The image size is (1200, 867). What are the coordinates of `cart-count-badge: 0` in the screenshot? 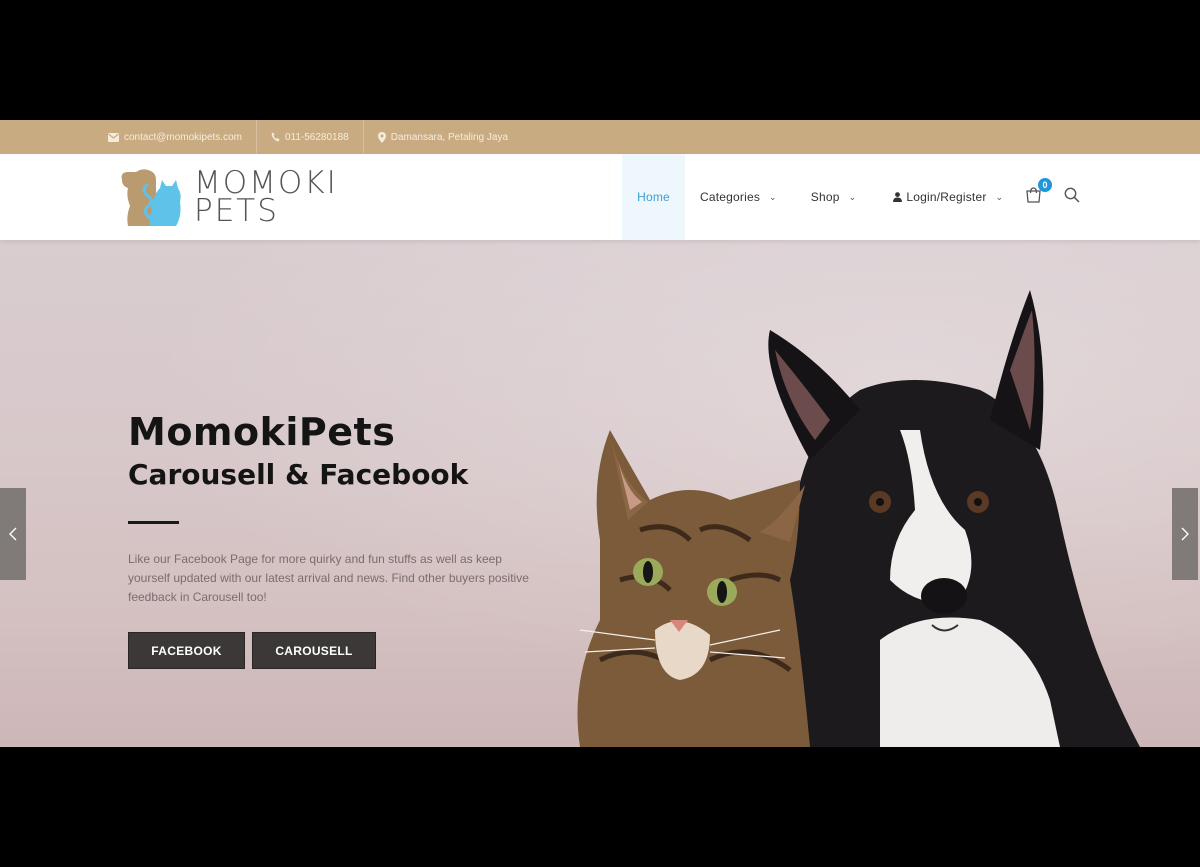 It's located at (1045, 185).